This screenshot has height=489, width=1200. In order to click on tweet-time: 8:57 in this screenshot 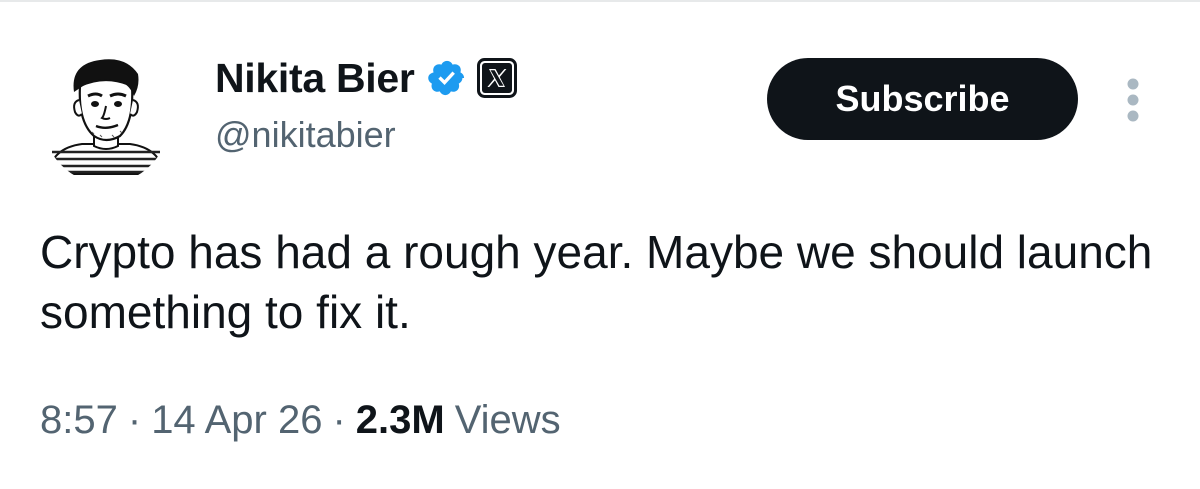, I will do `click(79, 420)`.